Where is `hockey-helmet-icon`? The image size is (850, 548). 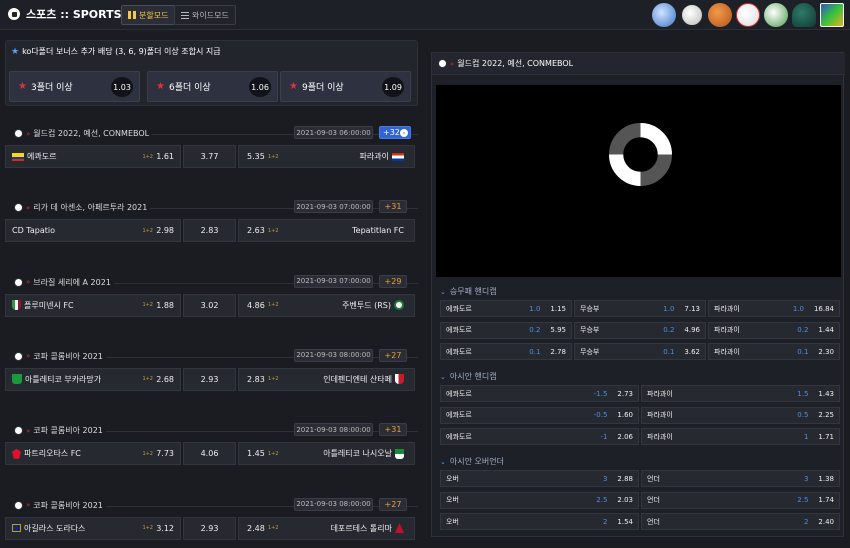
hockey-helmet-icon is located at coordinates (804, 15).